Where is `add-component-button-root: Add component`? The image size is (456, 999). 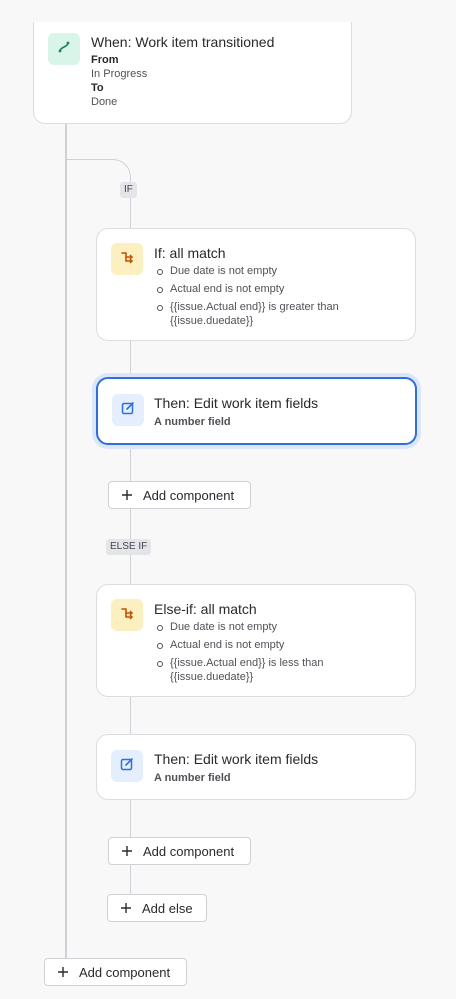
add-component-button-root: Add component is located at coordinates (115, 972).